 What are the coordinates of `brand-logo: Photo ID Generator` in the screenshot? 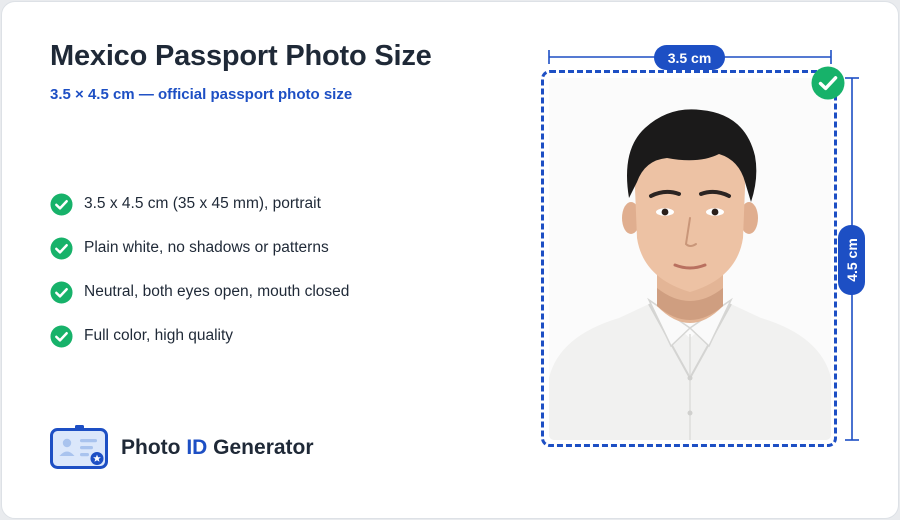 It's located at (182, 448).